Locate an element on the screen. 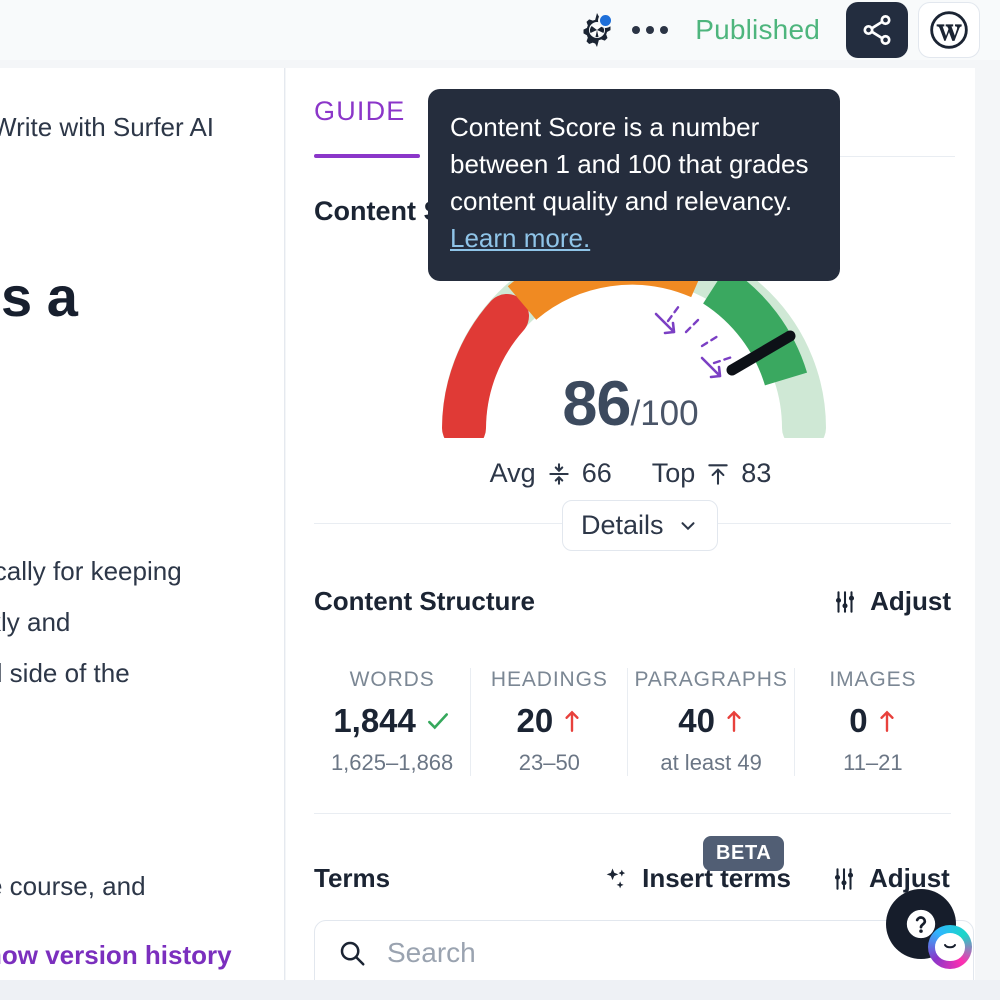 The width and height of the screenshot is (1000, 1000). settings-gear-button is located at coordinates (597, 30).